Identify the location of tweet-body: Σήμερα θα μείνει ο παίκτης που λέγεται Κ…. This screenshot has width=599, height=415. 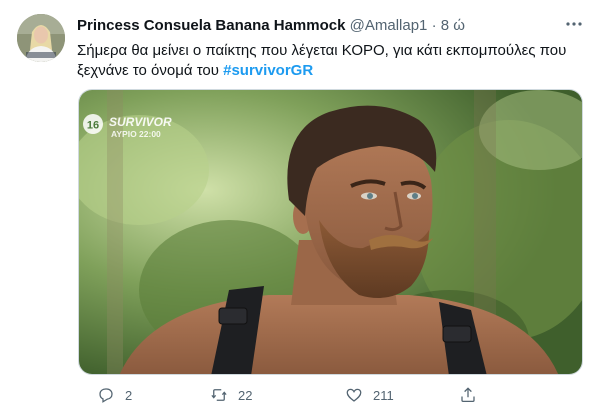
(322, 60).